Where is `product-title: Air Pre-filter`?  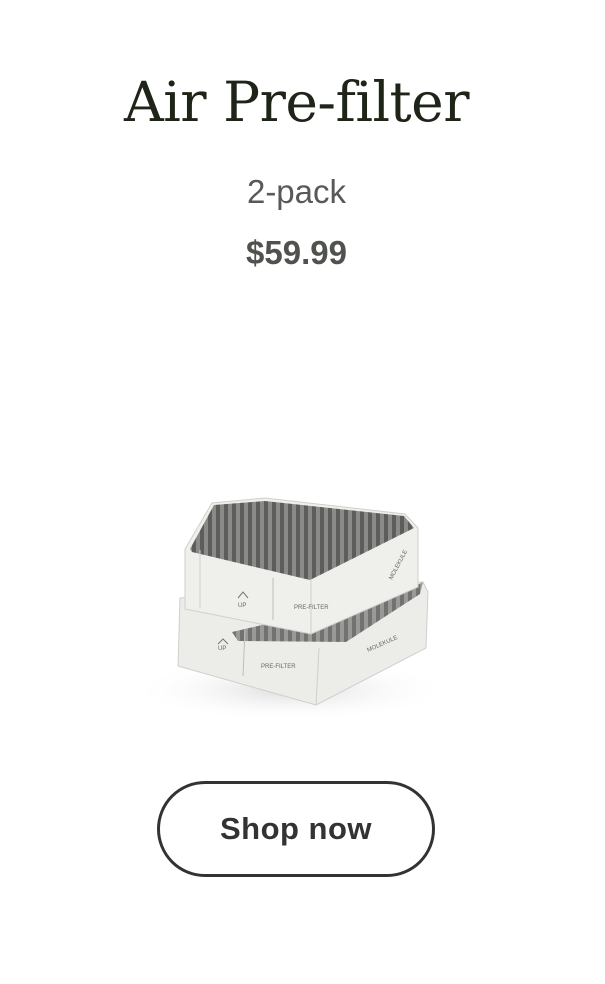 product-title: Air Pre-filter is located at coordinates (297, 102).